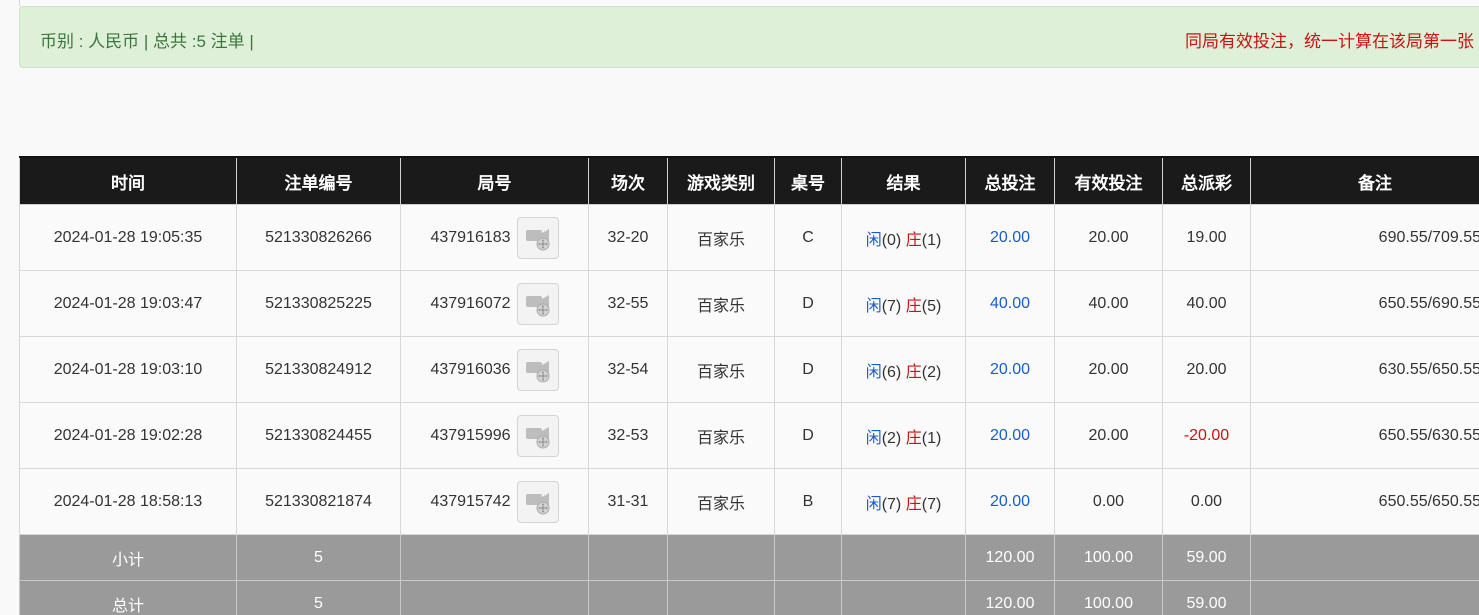 The image size is (1479, 615). I want to click on column-header: 时间, so click(128, 180).